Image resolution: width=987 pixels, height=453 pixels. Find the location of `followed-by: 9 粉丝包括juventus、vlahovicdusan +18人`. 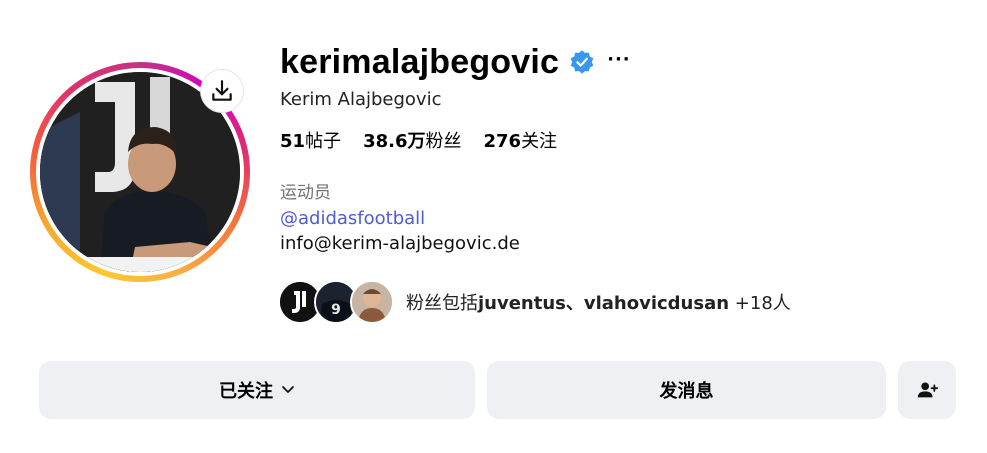

followed-by: 9 粉丝包括juventus、vlahovicdusan +18人 is located at coordinates (534, 302).